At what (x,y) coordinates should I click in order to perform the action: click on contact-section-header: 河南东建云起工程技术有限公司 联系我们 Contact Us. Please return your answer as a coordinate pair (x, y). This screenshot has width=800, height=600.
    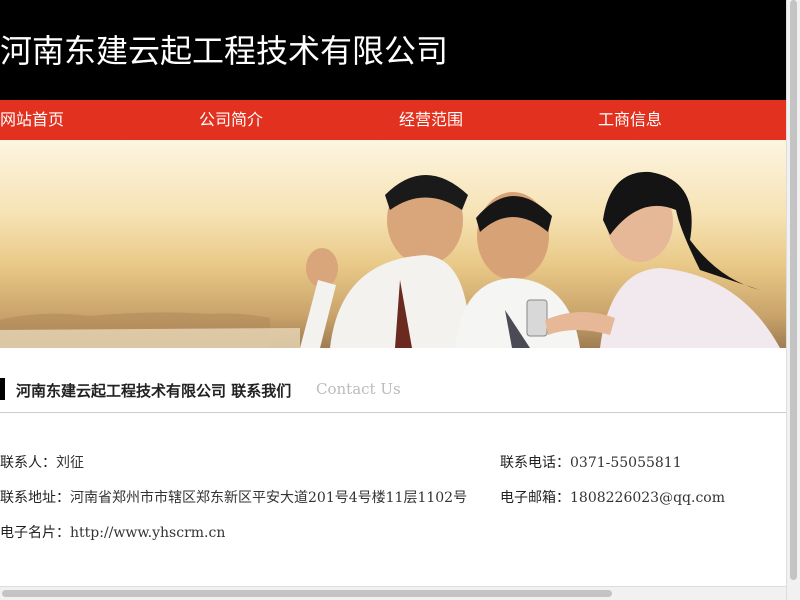
    Looking at the image, I should click on (393, 394).